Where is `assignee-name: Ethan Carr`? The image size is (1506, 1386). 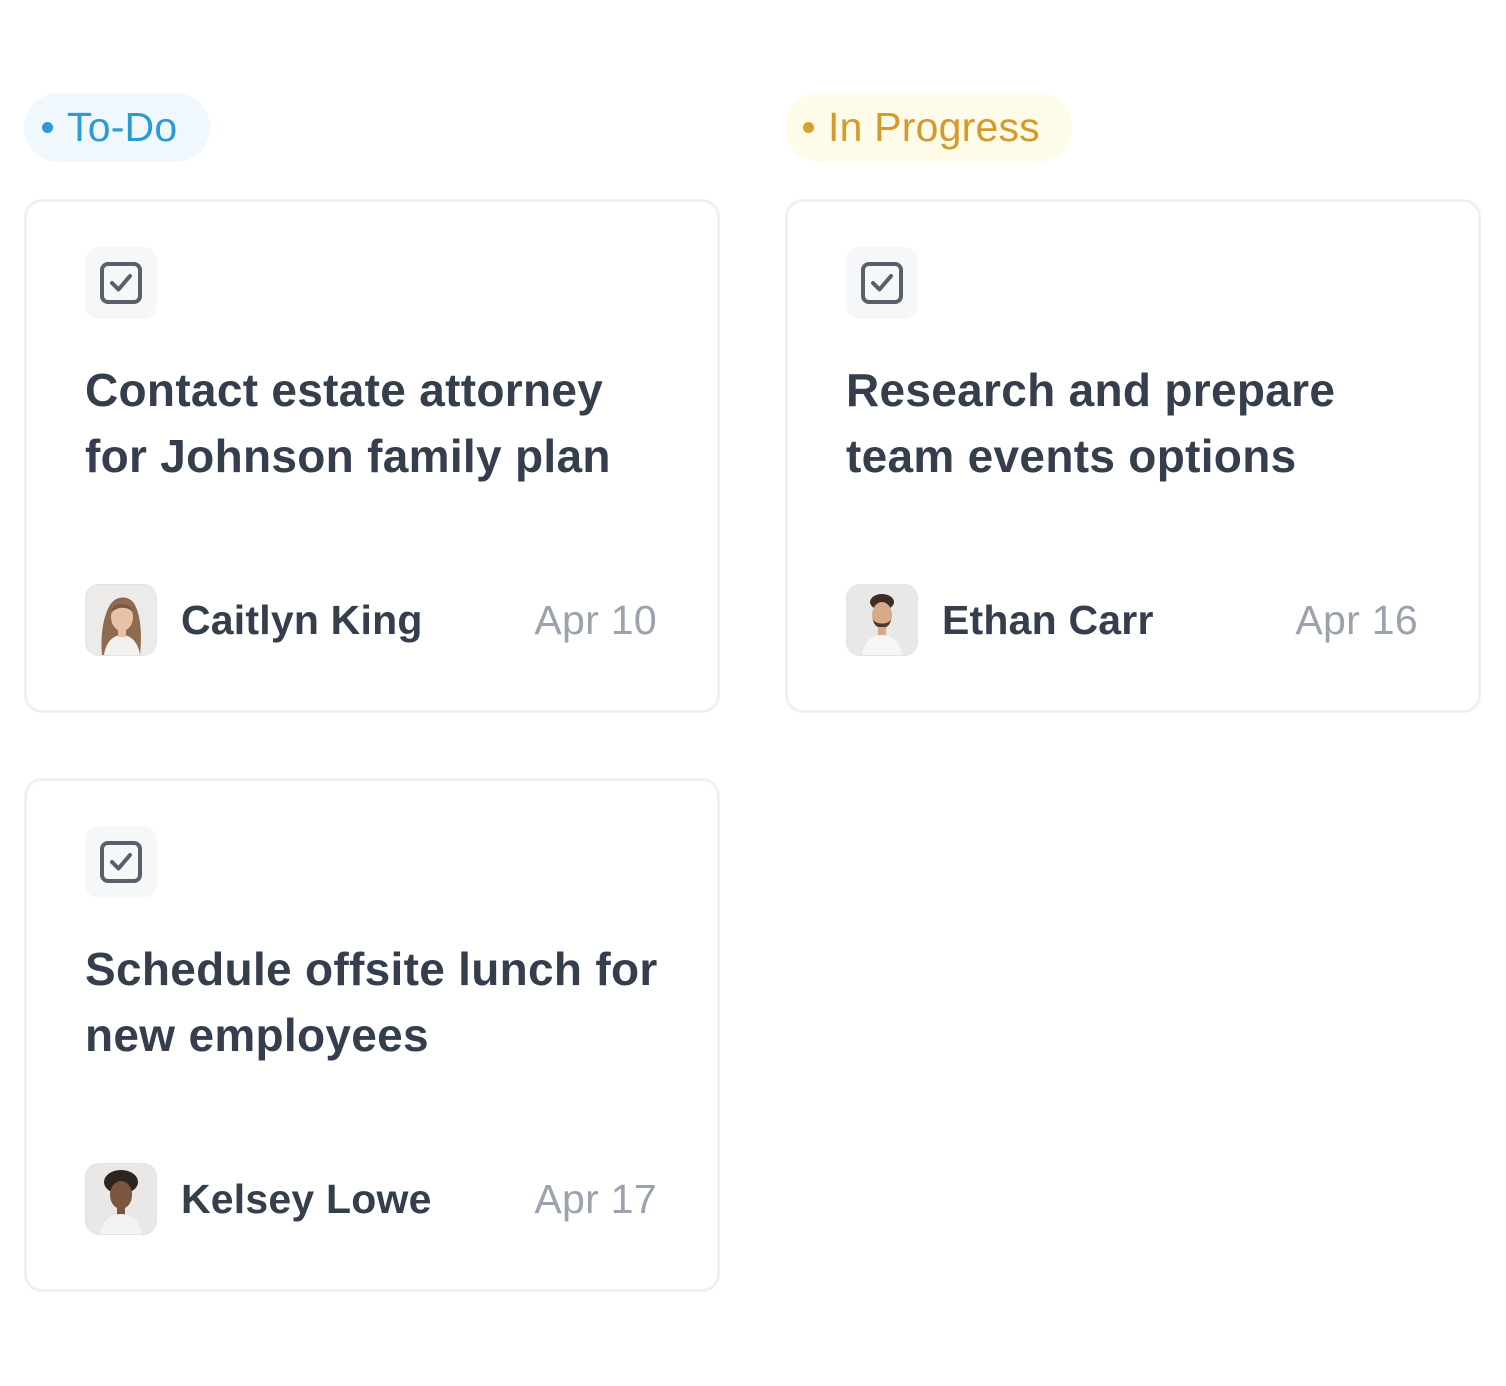 assignee-name: Ethan Carr is located at coordinates (1048, 619).